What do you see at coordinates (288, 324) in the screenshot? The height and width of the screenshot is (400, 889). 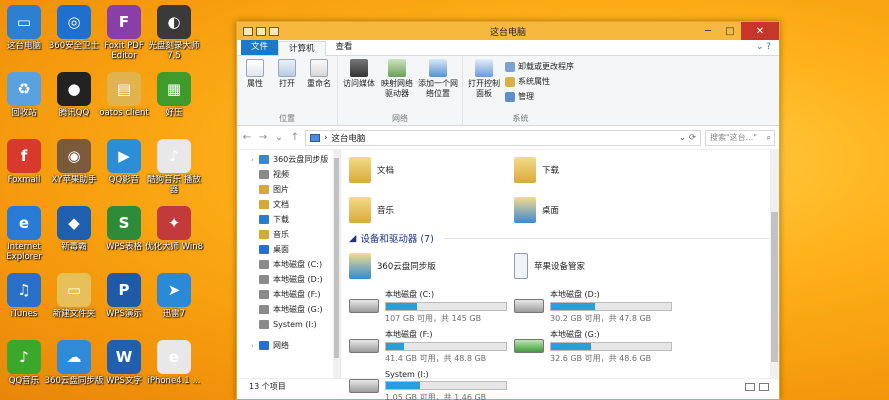 I see `nav-item: System (I:)` at bounding box center [288, 324].